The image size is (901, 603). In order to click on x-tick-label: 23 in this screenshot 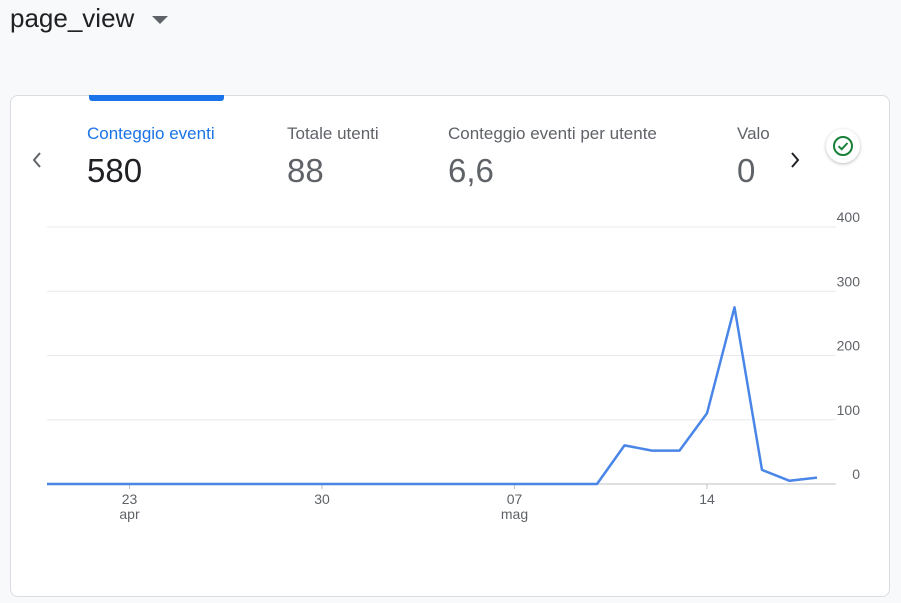, I will do `click(130, 499)`.